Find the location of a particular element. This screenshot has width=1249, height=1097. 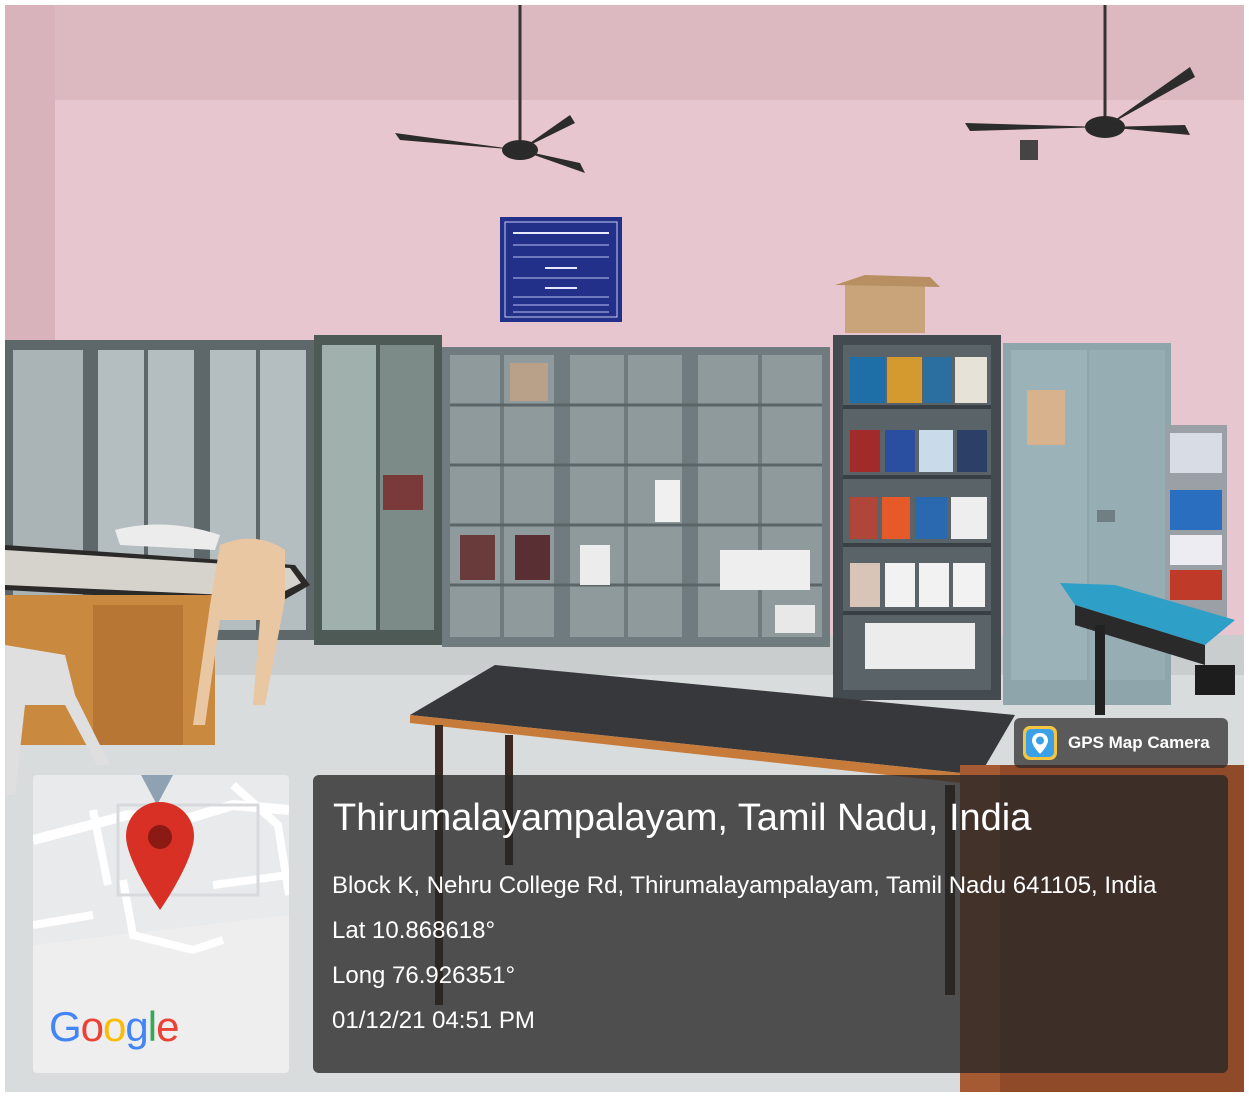

datetime-line: 01/12/21 04:51 PM is located at coordinates (433, 1020).